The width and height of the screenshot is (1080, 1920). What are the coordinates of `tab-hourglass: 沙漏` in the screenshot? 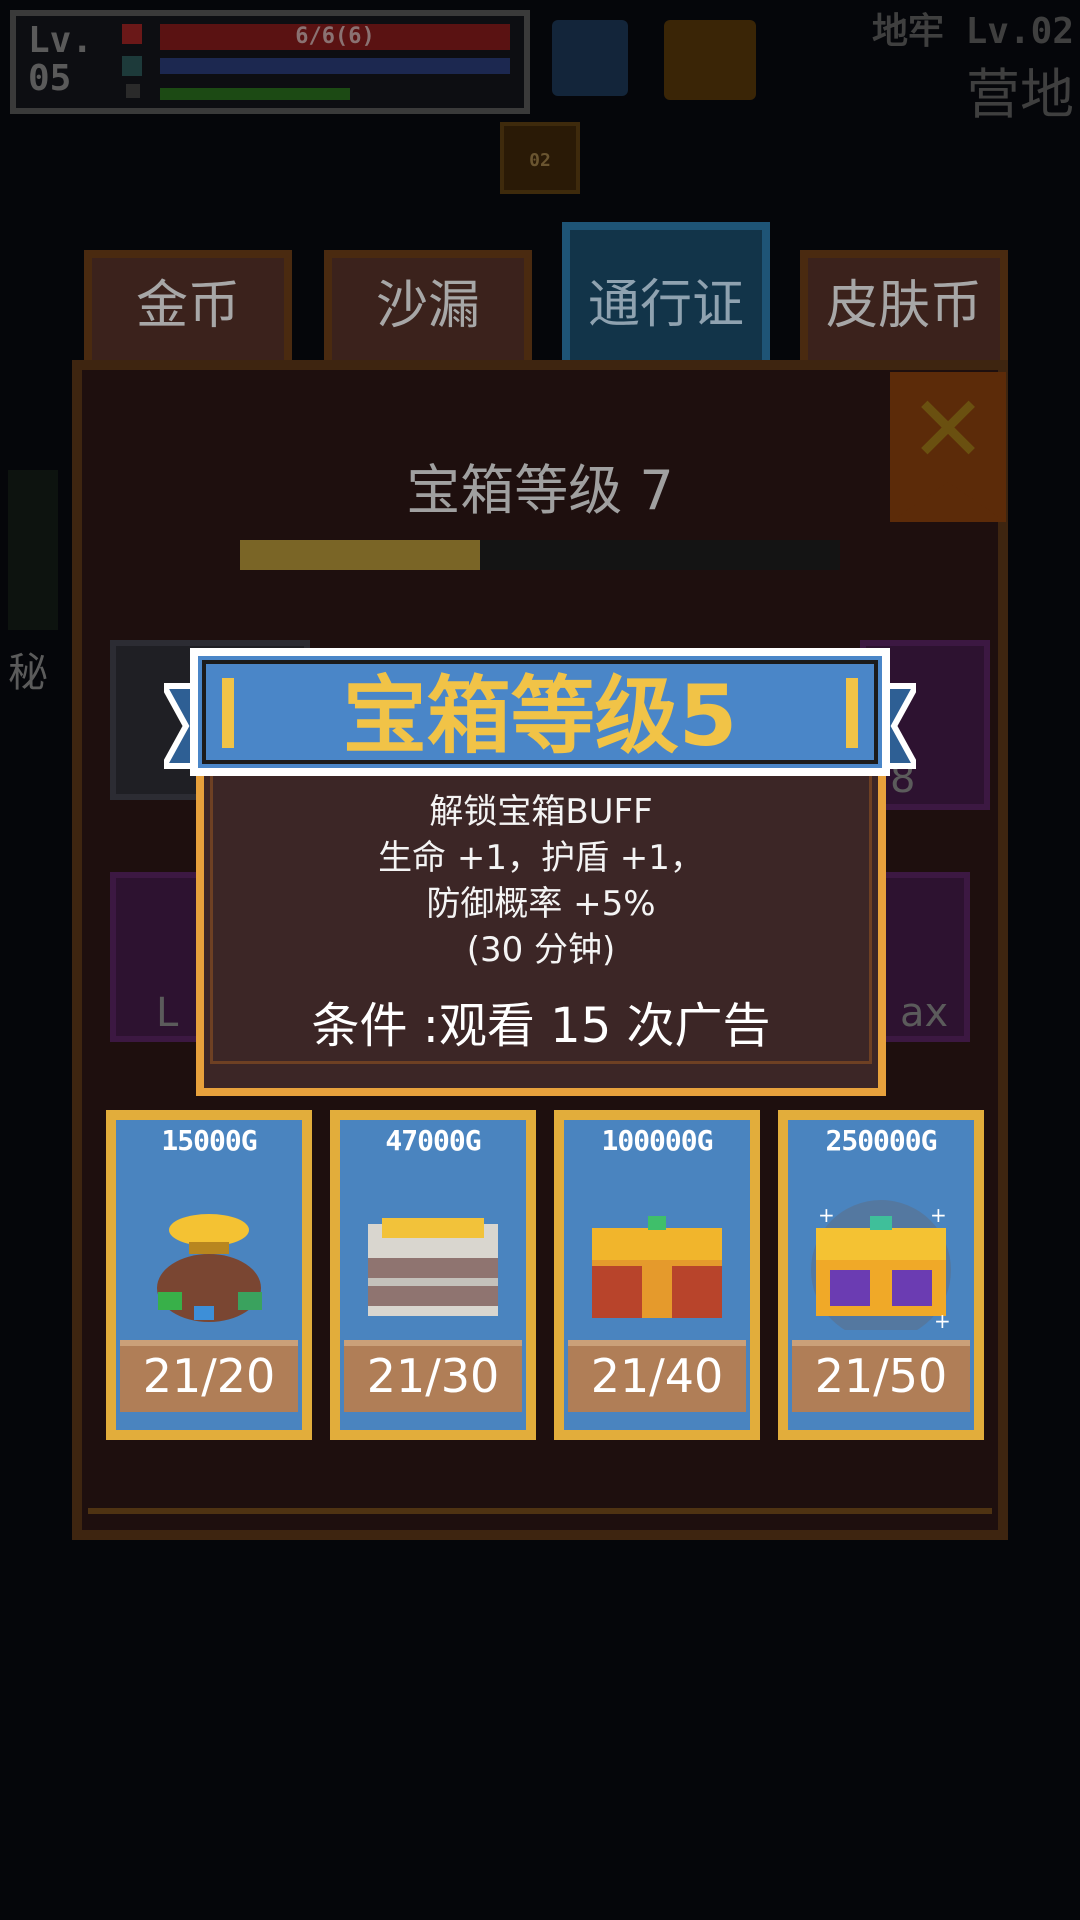 It's located at (428, 310).